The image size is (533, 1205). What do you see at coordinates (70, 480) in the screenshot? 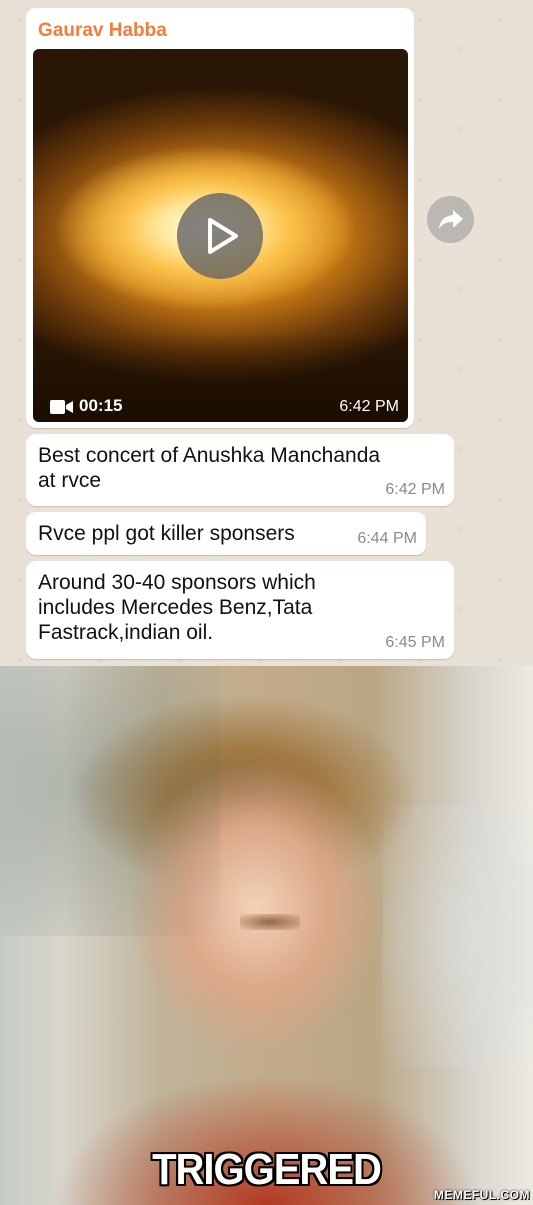
I see `message-line: at rvce` at bounding box center [70, 480].